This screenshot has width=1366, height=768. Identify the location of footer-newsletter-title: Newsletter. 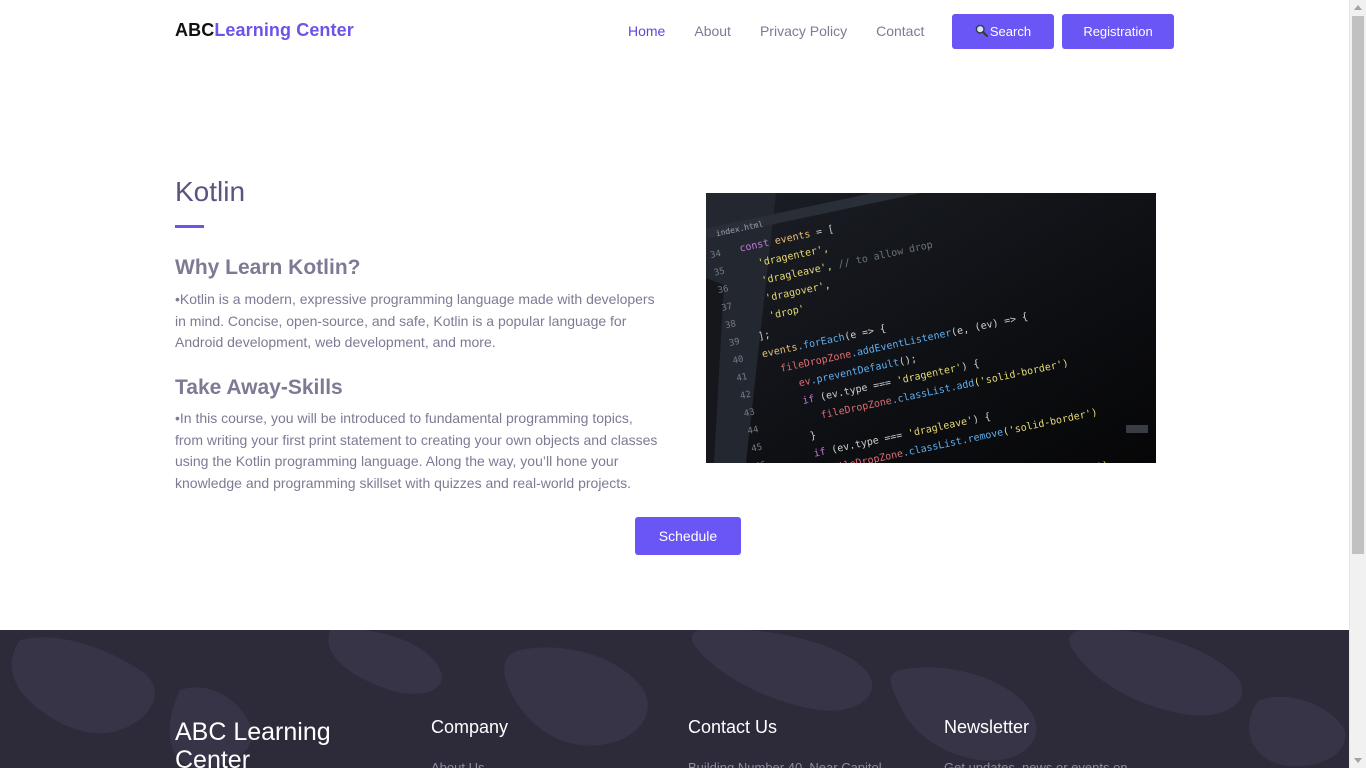
(987, 727).